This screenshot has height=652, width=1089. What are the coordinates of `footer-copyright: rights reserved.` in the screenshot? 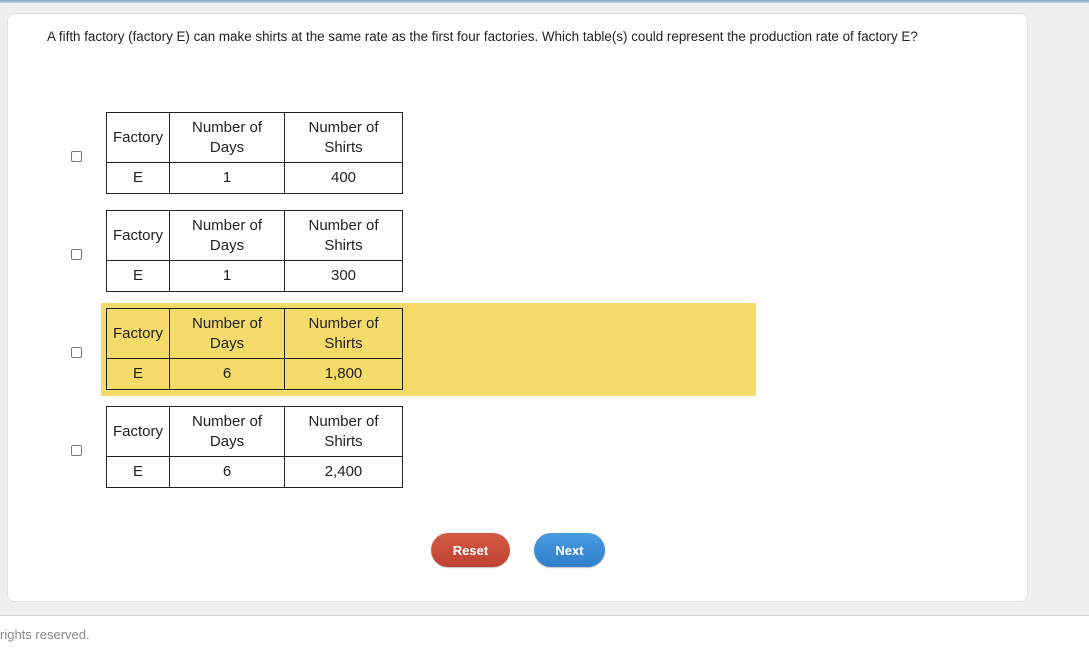 It's located at (45, 634).